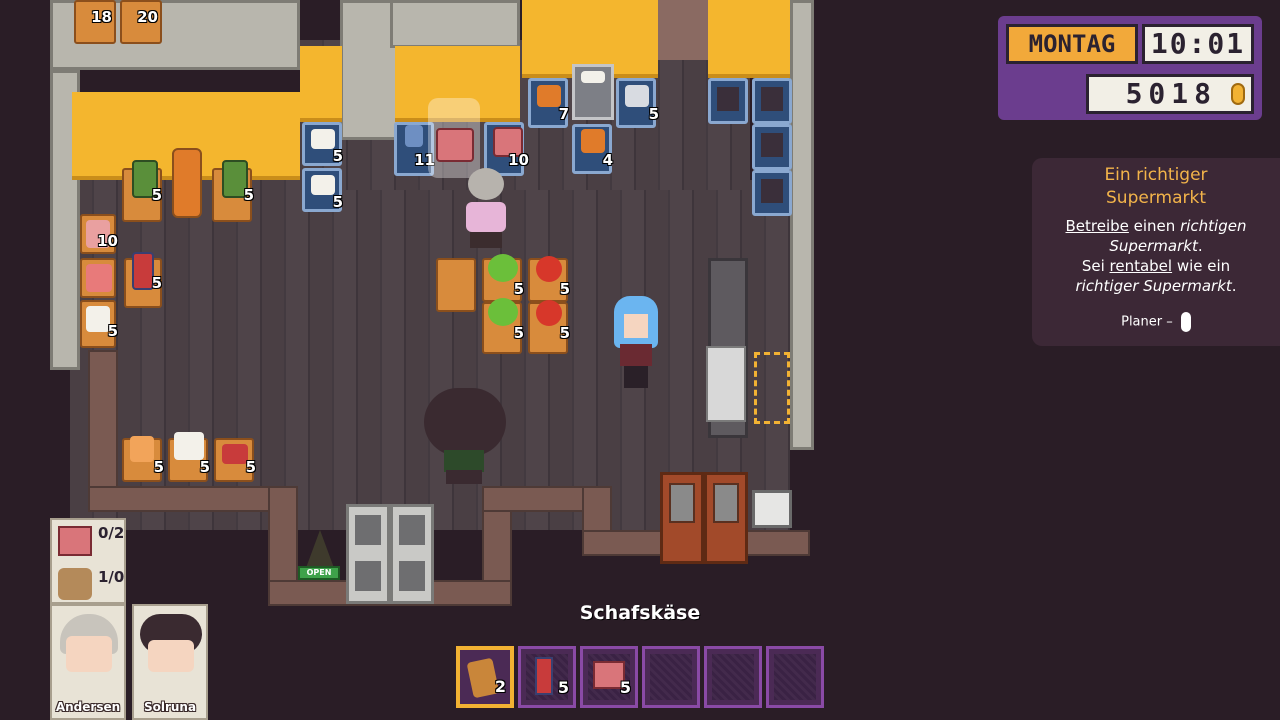 The image size is (1280, 720). What do you see at coordinates (456, 285) in the screenshot?
I see `produce-empty-crate` at bounding box center [456, 285].